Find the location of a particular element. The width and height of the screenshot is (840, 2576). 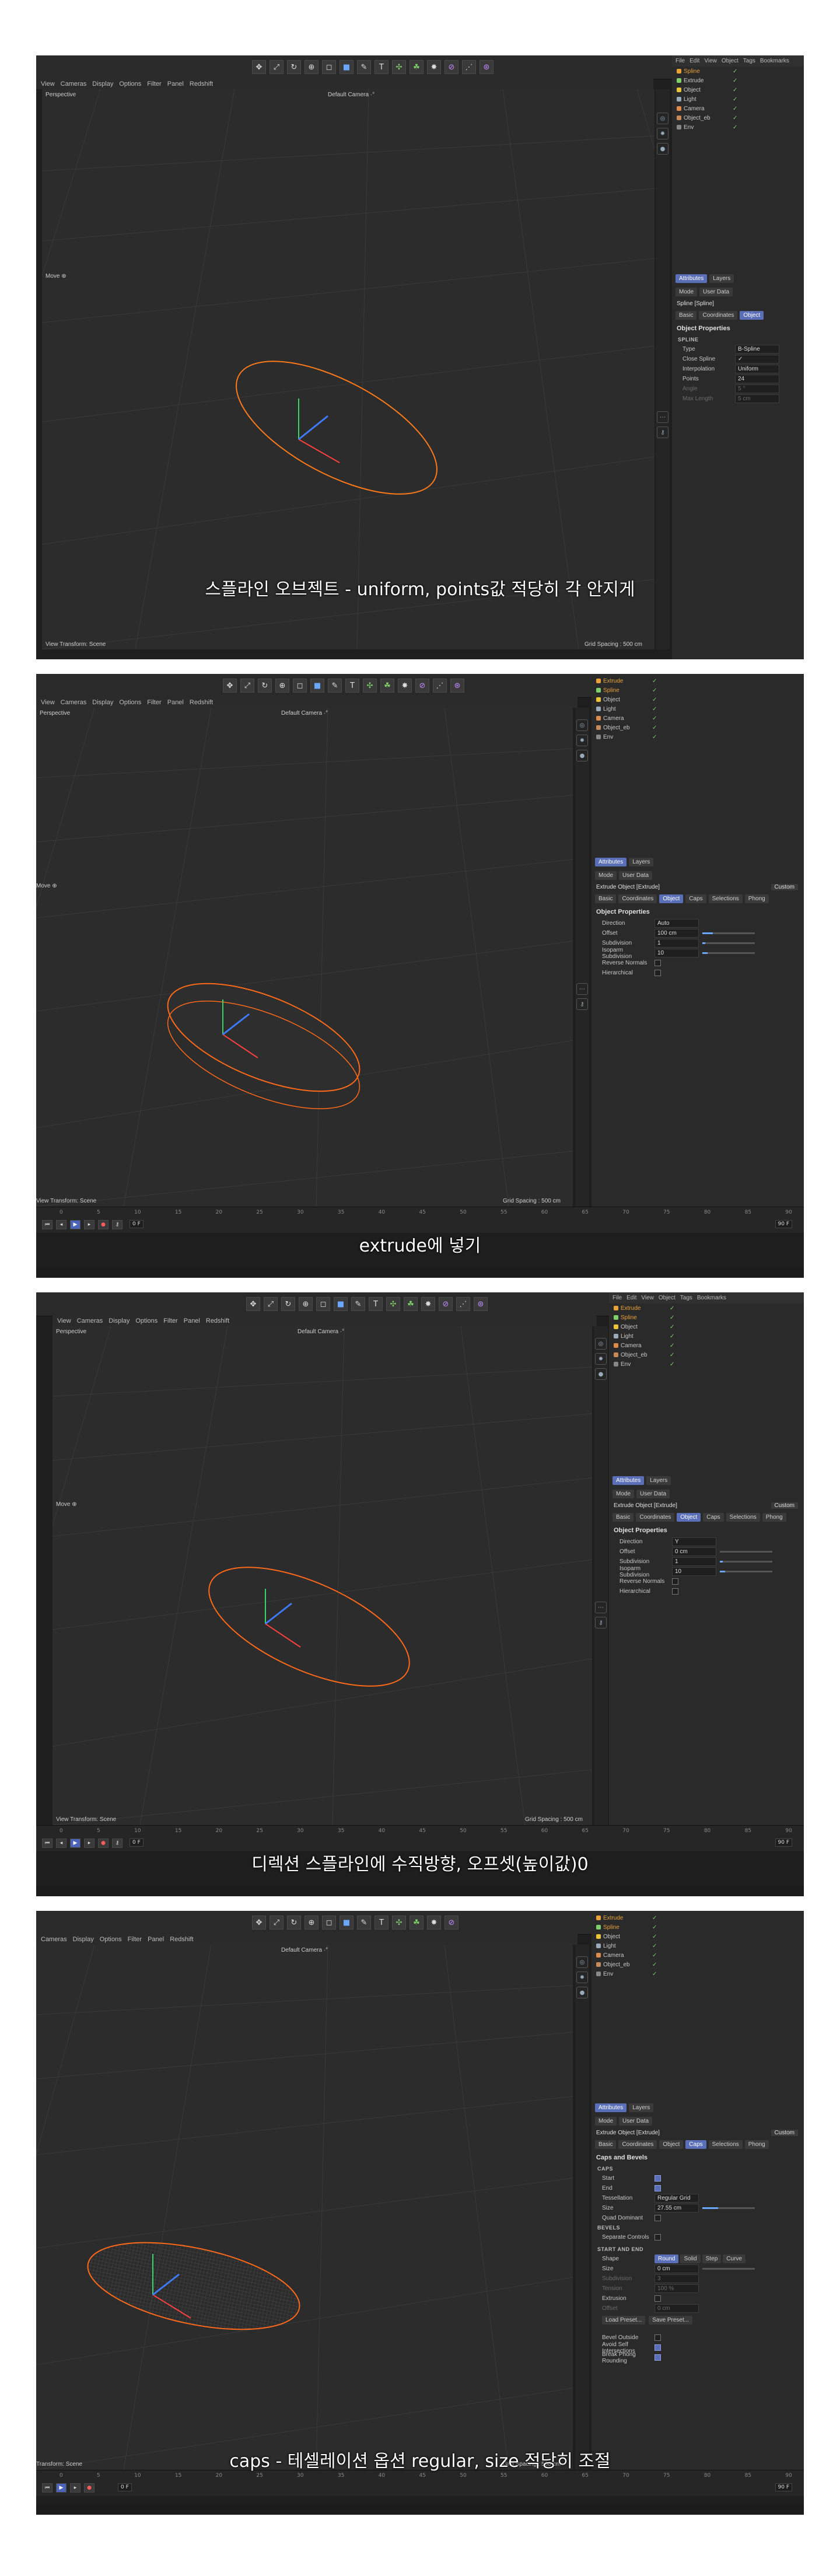

property-value: 24 is located at coordinates (757, 379).